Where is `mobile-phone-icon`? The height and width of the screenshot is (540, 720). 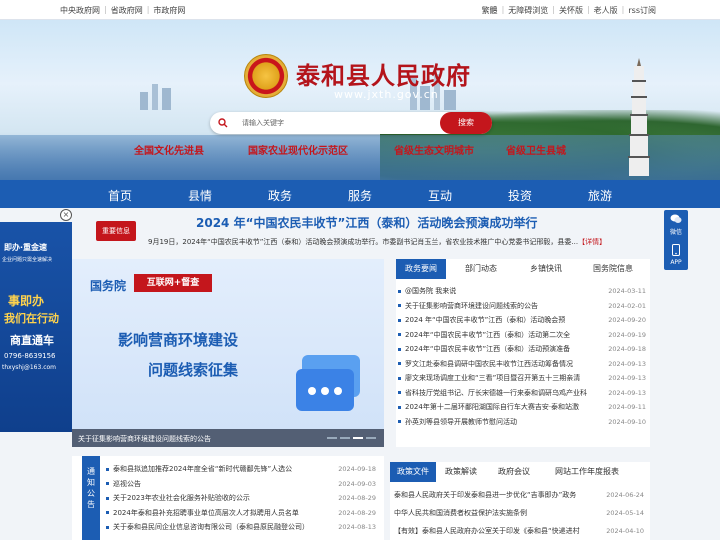
mobile-phone-icon is located at coordinates (676, 250).